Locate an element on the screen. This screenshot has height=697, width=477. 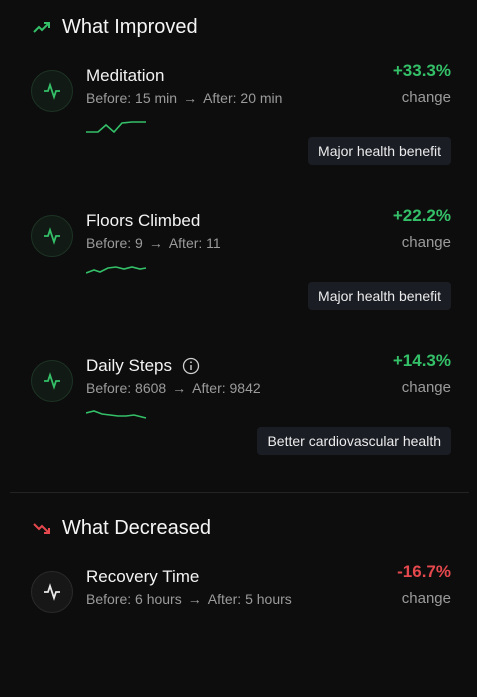
benefit-tag: Better cardiovascular health is located at coordinates (354, 441).